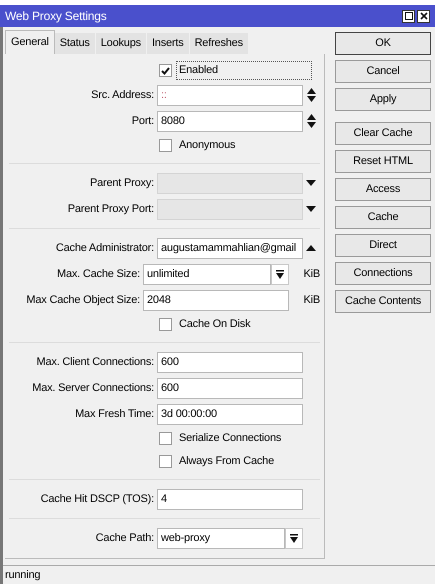  Describe the element at coordinates (215, 324) in the screenshot. I see `checkbox-label: Cache On Disk` at that location.